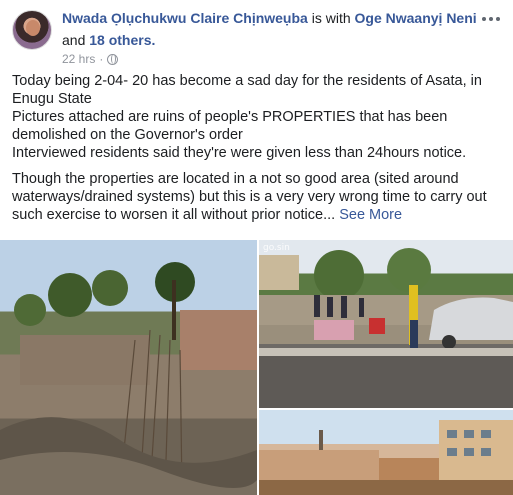 This screenshot has height=495, width=513. Describe the element at coordinates (78, 59) in the screenshot. I see `timestamp-link: 22 hrs` at that location.